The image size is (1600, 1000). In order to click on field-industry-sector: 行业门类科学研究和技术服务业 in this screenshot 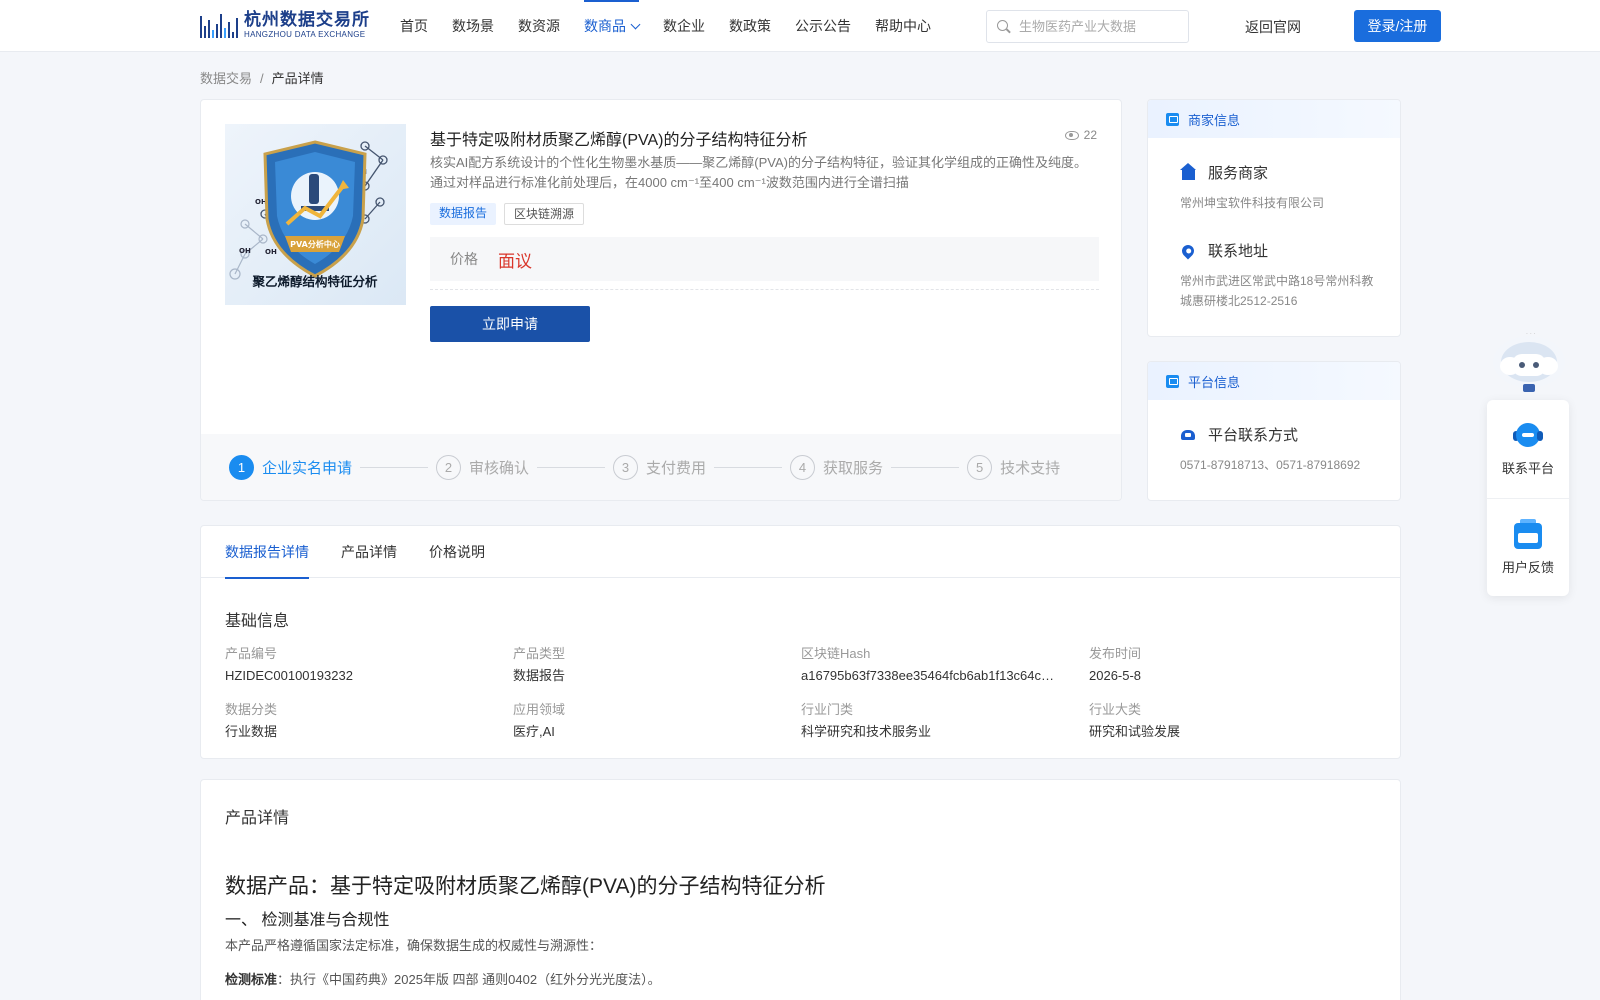, I will do `click(945, 721)`.